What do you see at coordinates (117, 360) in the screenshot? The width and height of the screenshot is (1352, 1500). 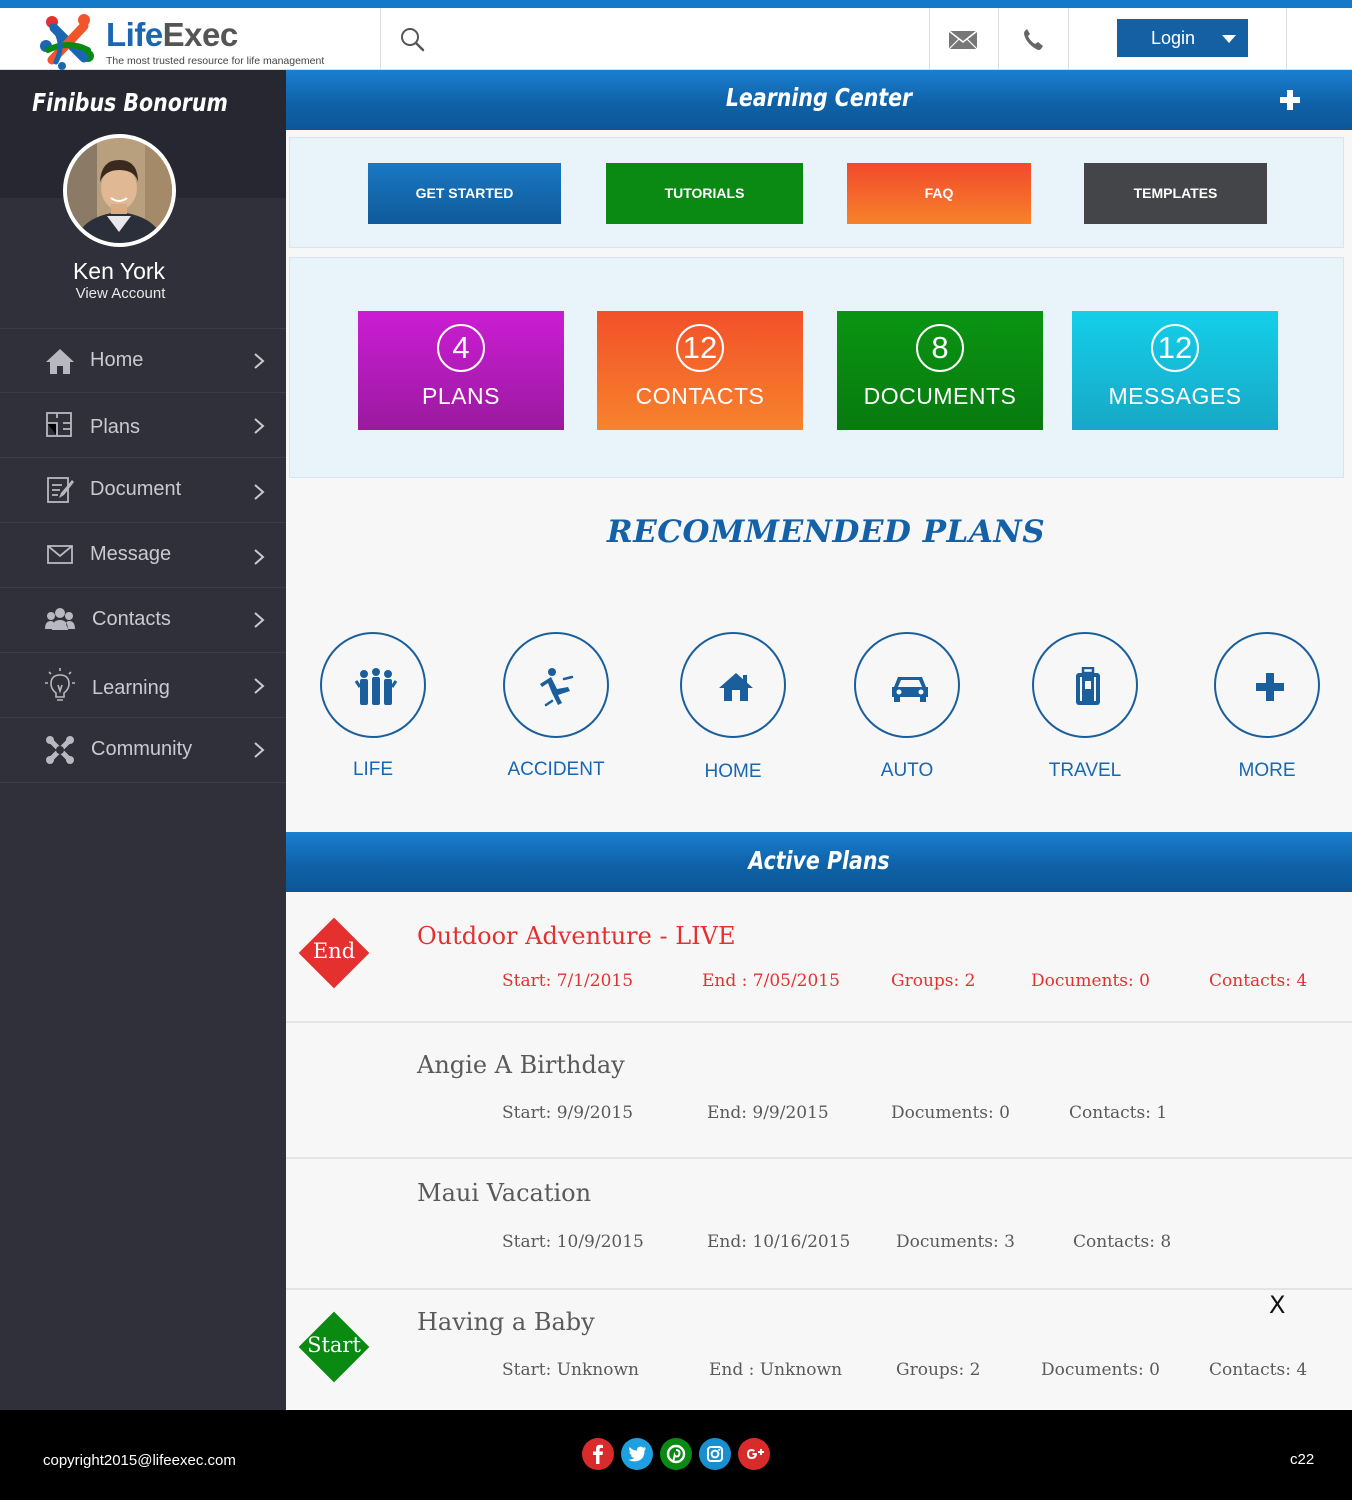 I see `sidebar-item-label: Home` at bounding box center [117, 360].